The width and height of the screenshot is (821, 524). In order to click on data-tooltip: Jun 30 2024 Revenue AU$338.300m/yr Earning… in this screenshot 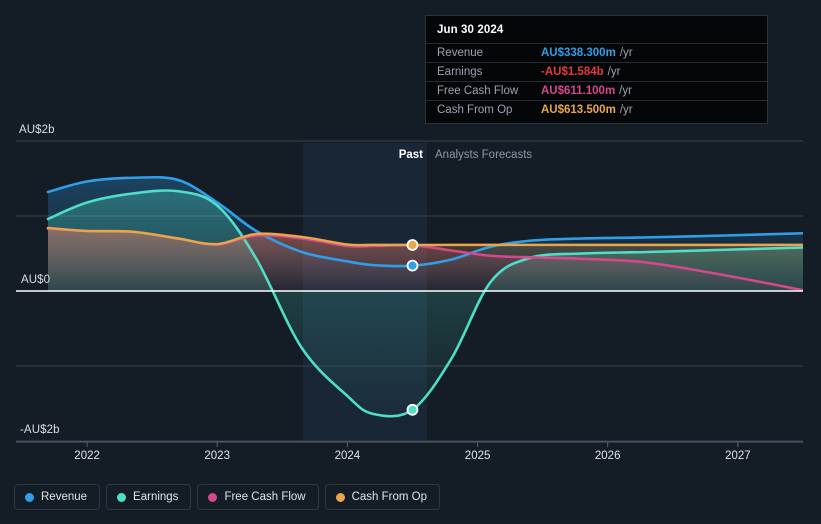, I will do `click(596, 69)`.